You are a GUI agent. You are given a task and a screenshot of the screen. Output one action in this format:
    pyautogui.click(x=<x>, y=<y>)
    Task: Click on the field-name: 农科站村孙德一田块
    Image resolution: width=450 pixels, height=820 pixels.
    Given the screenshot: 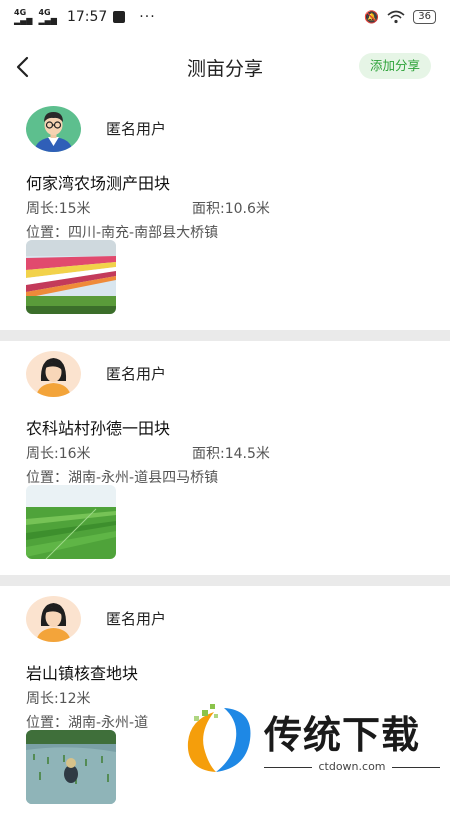 What is the action you would take?
    pyautogui.click(x=98, y=428)
    